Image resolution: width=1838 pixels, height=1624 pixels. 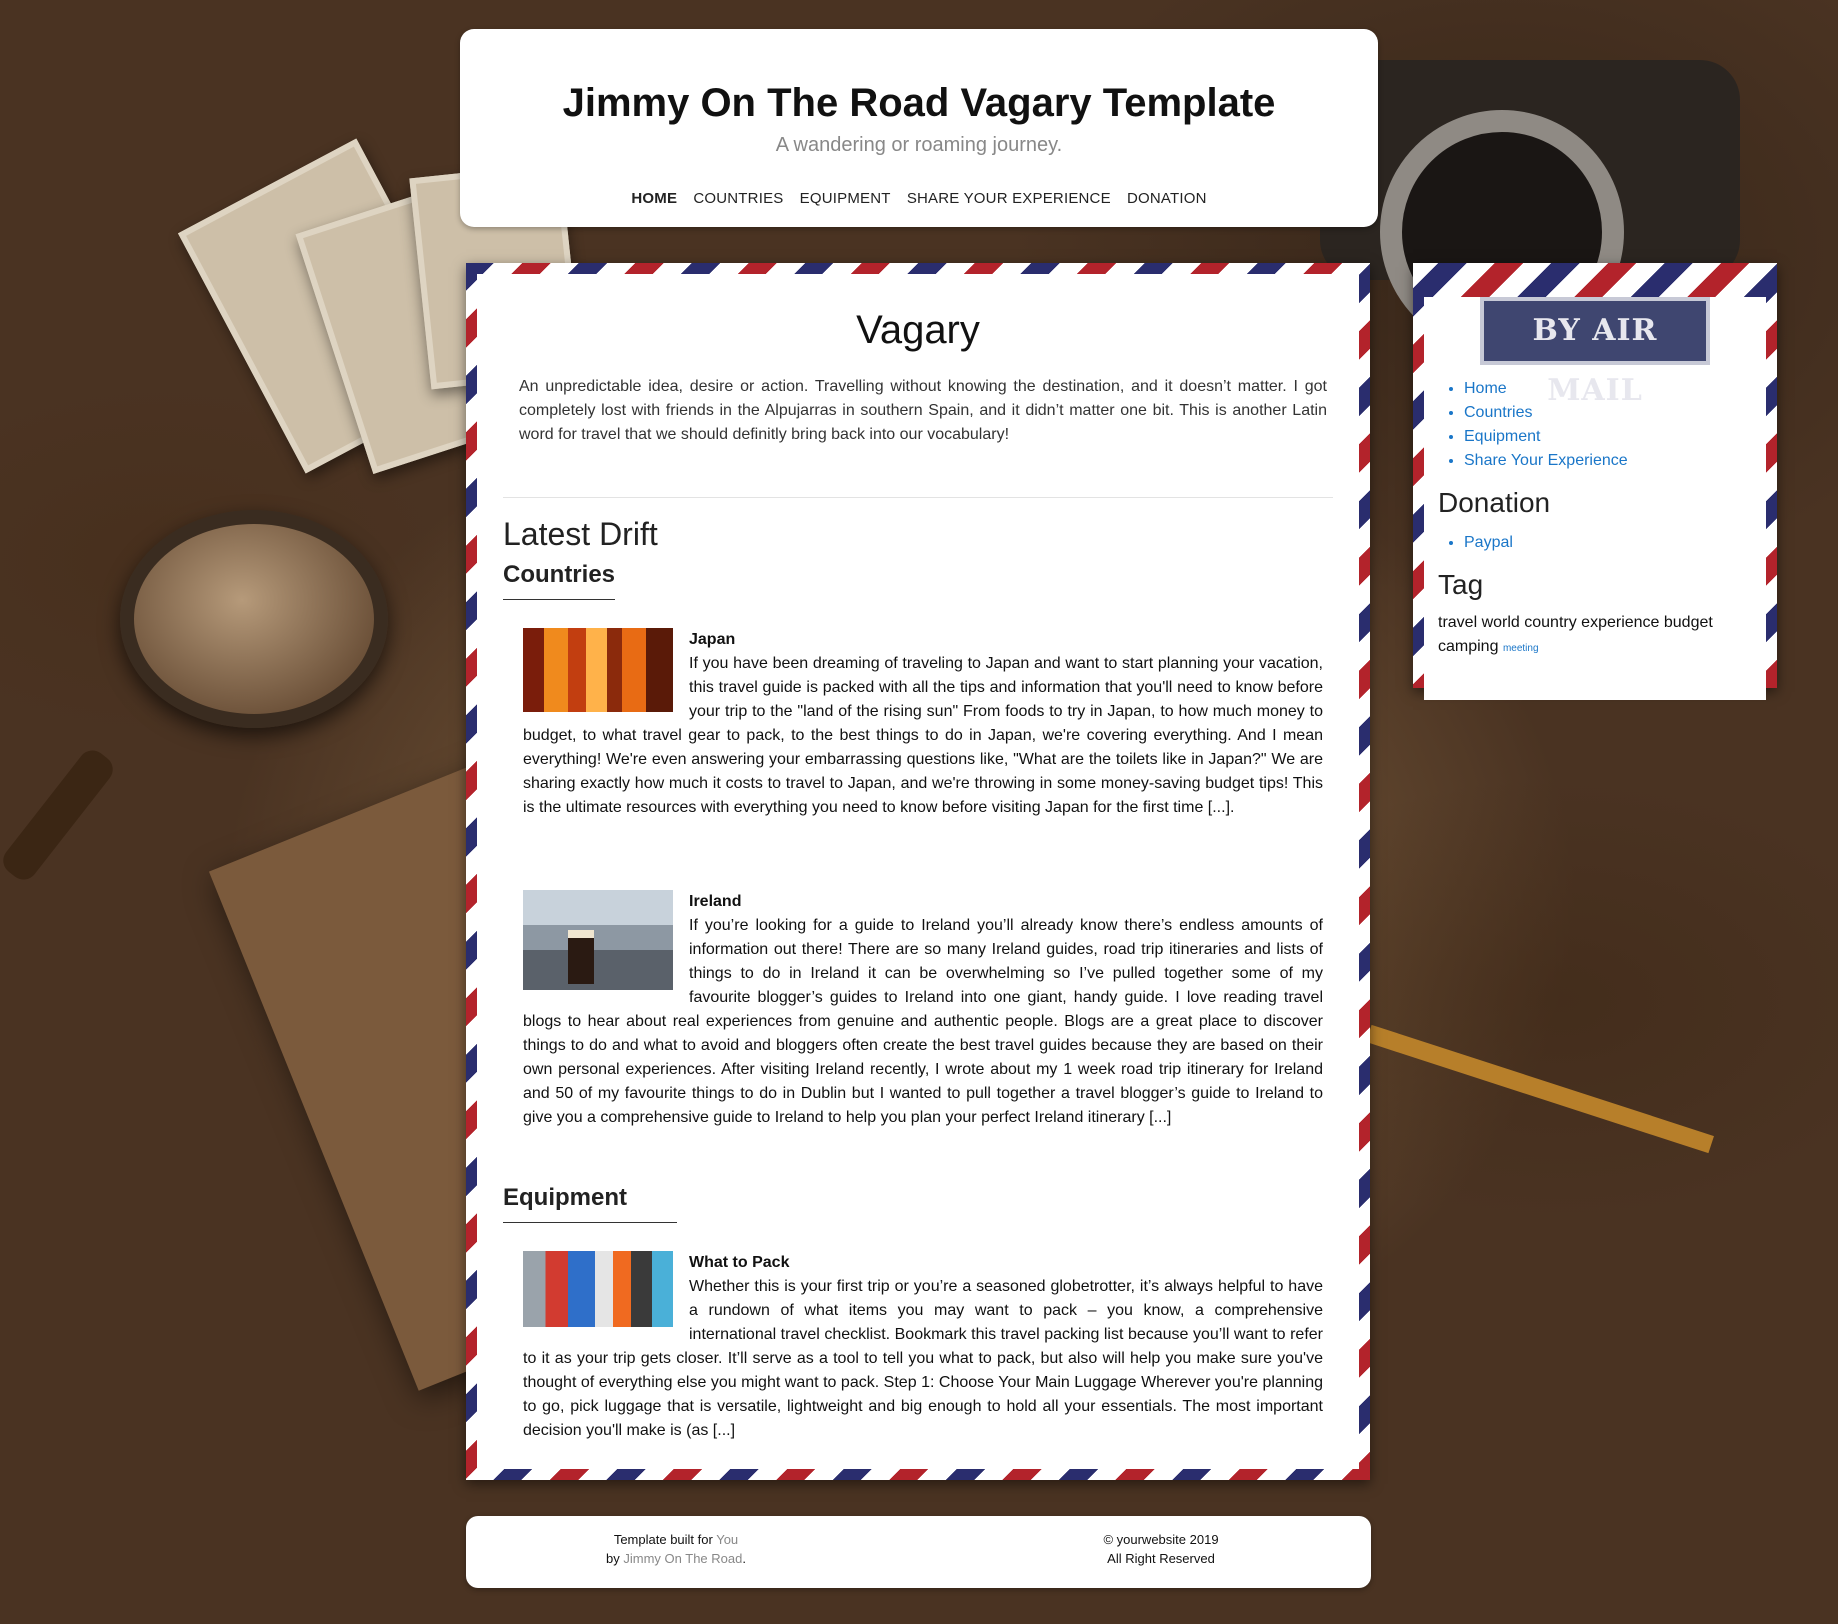 I want to click on latest-drift-heading: Latest Drift, so click(x=580, y=534).